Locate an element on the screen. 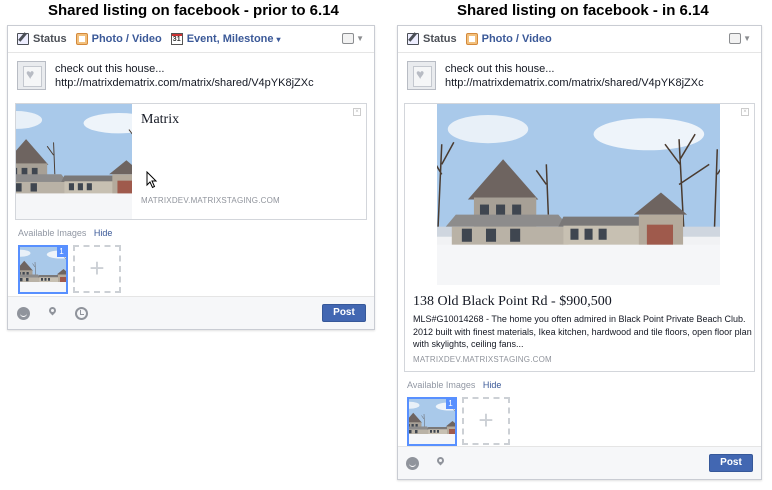 This screenshot has height=490, width=772. calendar-icon: 31 is located at coordinates (176, 39).